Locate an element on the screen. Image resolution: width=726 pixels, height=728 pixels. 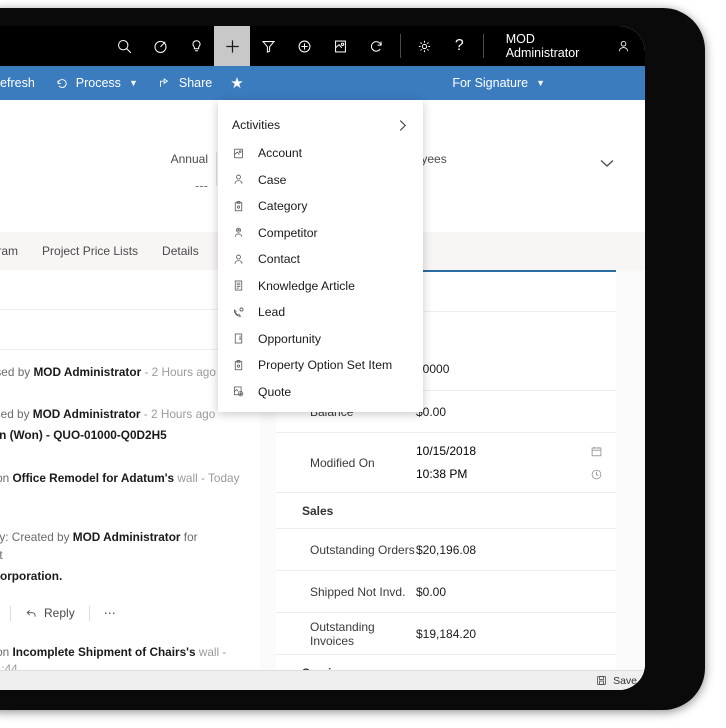
top-nav-icon-group is located at coordinates (250, 46).